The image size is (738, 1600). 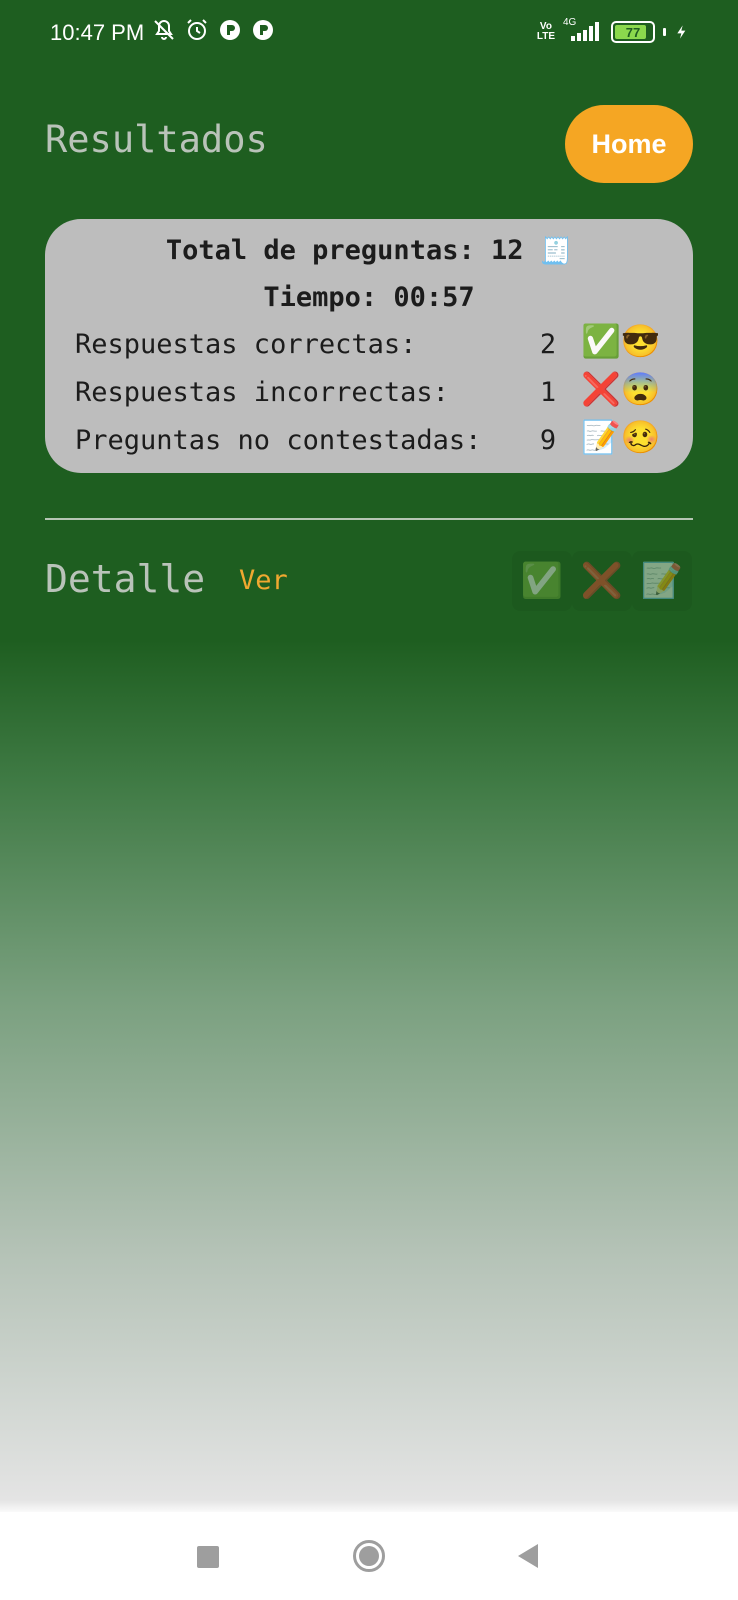 I want to click on battery-icon: 77, so click(x=633, y=32).